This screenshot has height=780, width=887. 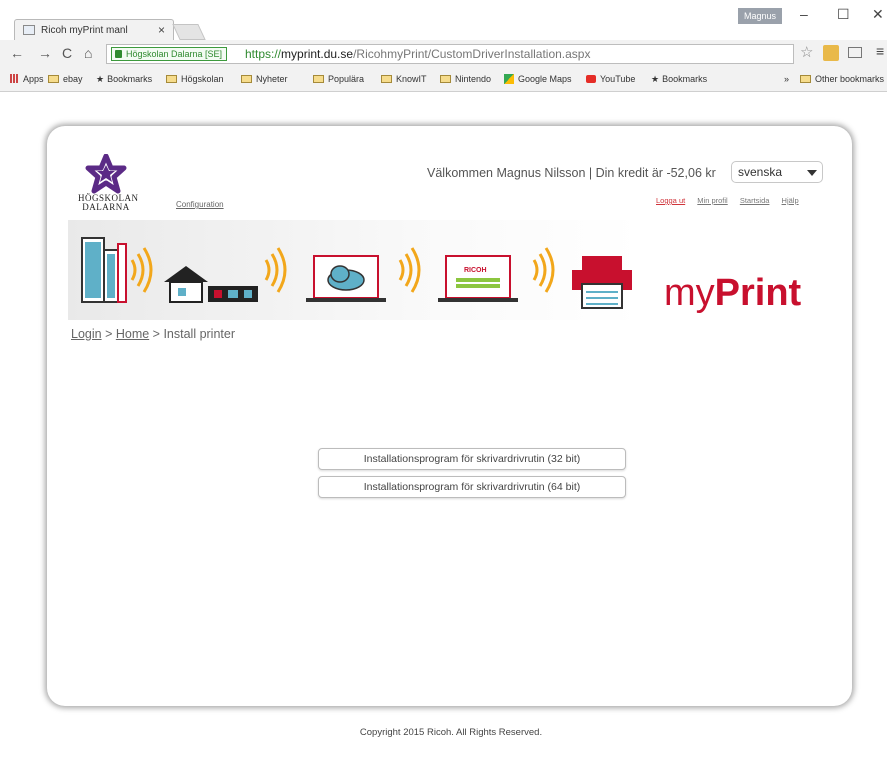 I want to click on url-scheme: https://, so click(x=263, y=54).